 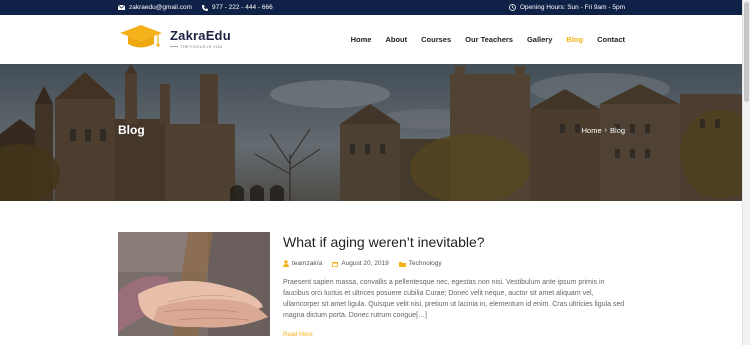 I want to click on post-author: teamzakra, so click(x=302, y=263).